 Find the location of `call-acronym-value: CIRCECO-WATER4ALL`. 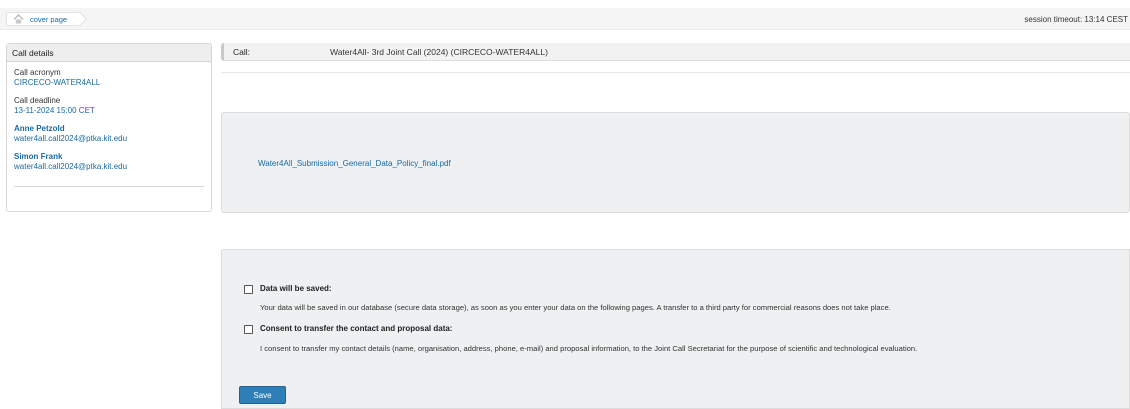

call-acronym-value: CIRCECO-WATER4ALL is located at coordinates (57, 82).